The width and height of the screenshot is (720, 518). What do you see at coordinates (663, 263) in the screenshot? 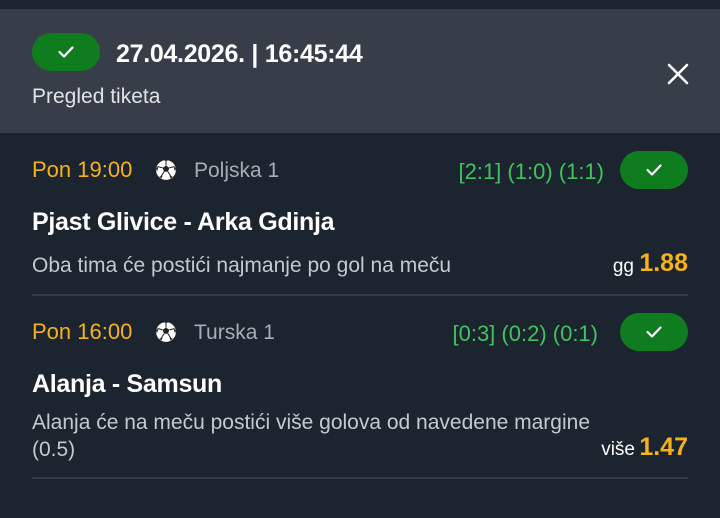
I see `bet-odds: 1.88` at bounding box center [663, 263].